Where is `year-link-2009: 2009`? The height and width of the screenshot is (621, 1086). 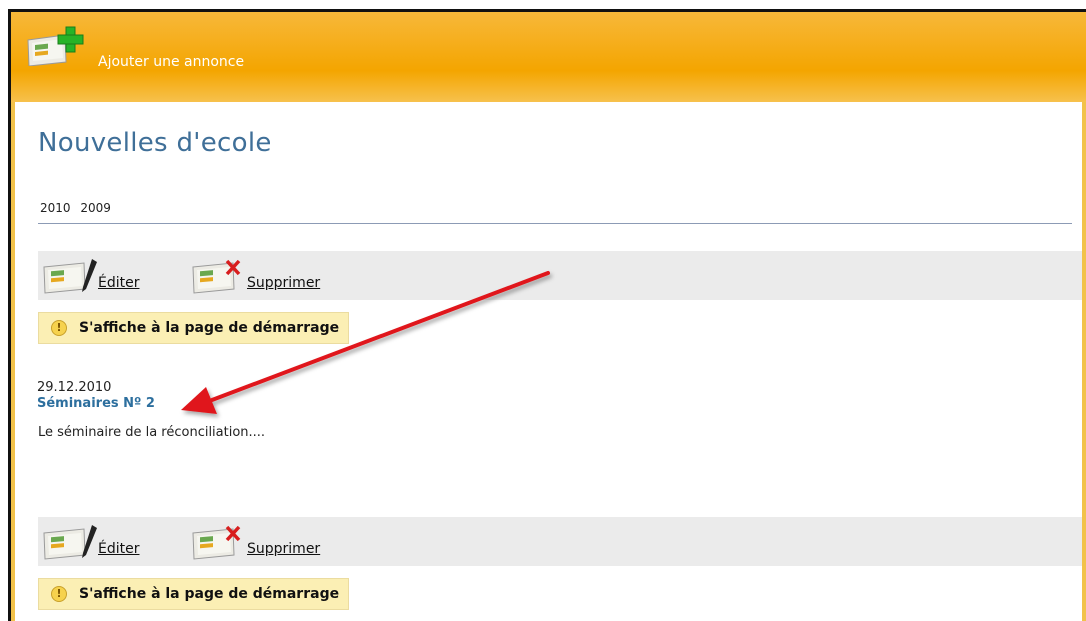 year-link-2009: 2009 is located at coordinates (95, 208).